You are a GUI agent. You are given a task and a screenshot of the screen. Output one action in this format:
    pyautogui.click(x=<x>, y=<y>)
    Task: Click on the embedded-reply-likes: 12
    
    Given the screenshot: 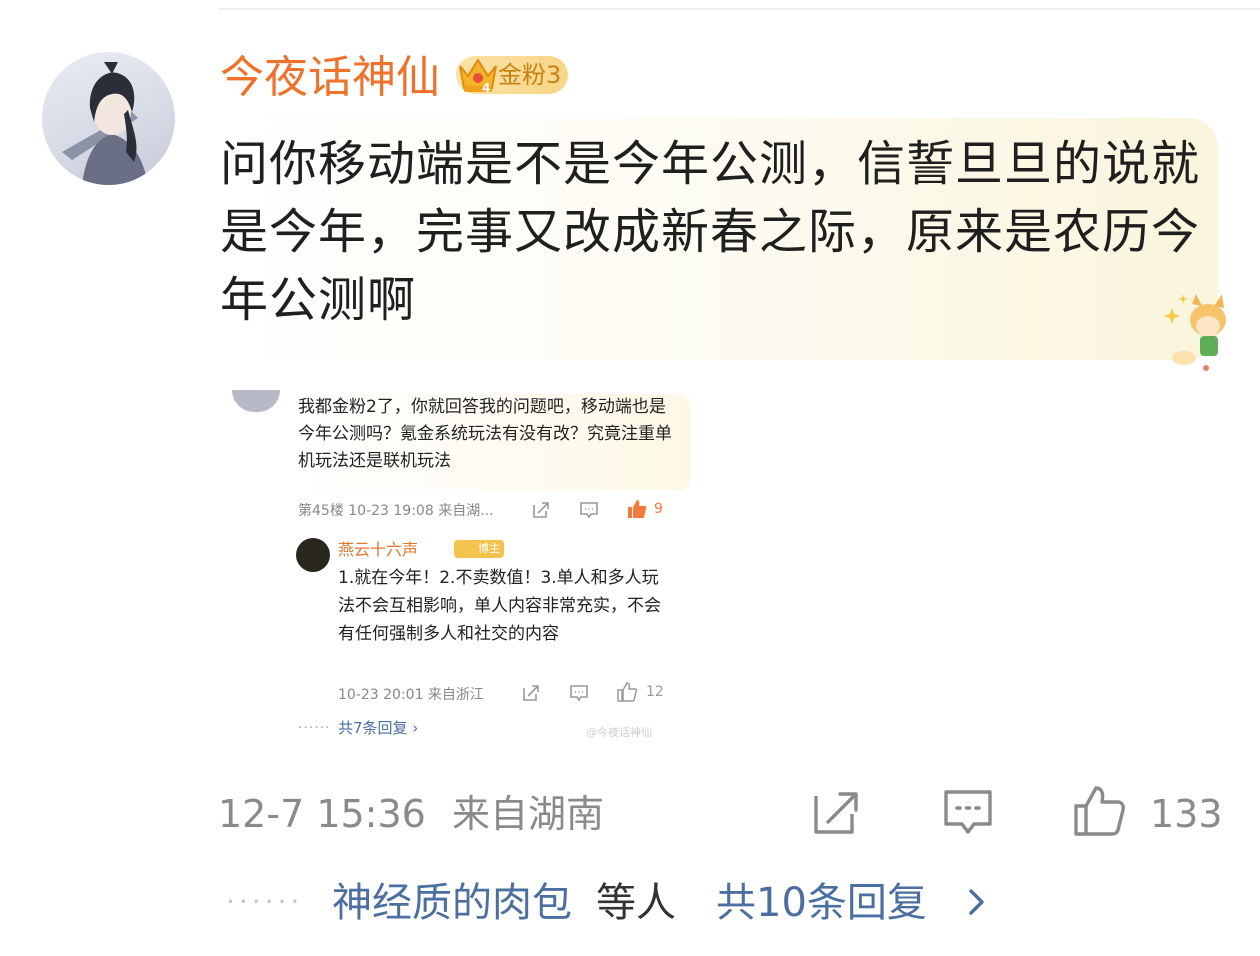 What is the action you would take?
    pyautogui.click(x=655, y=692)
    